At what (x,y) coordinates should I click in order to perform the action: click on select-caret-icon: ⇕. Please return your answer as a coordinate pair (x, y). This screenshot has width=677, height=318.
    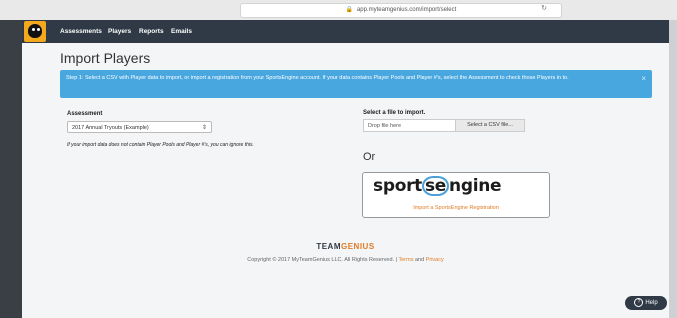
    Looking at the image, I should click on (204, 128).